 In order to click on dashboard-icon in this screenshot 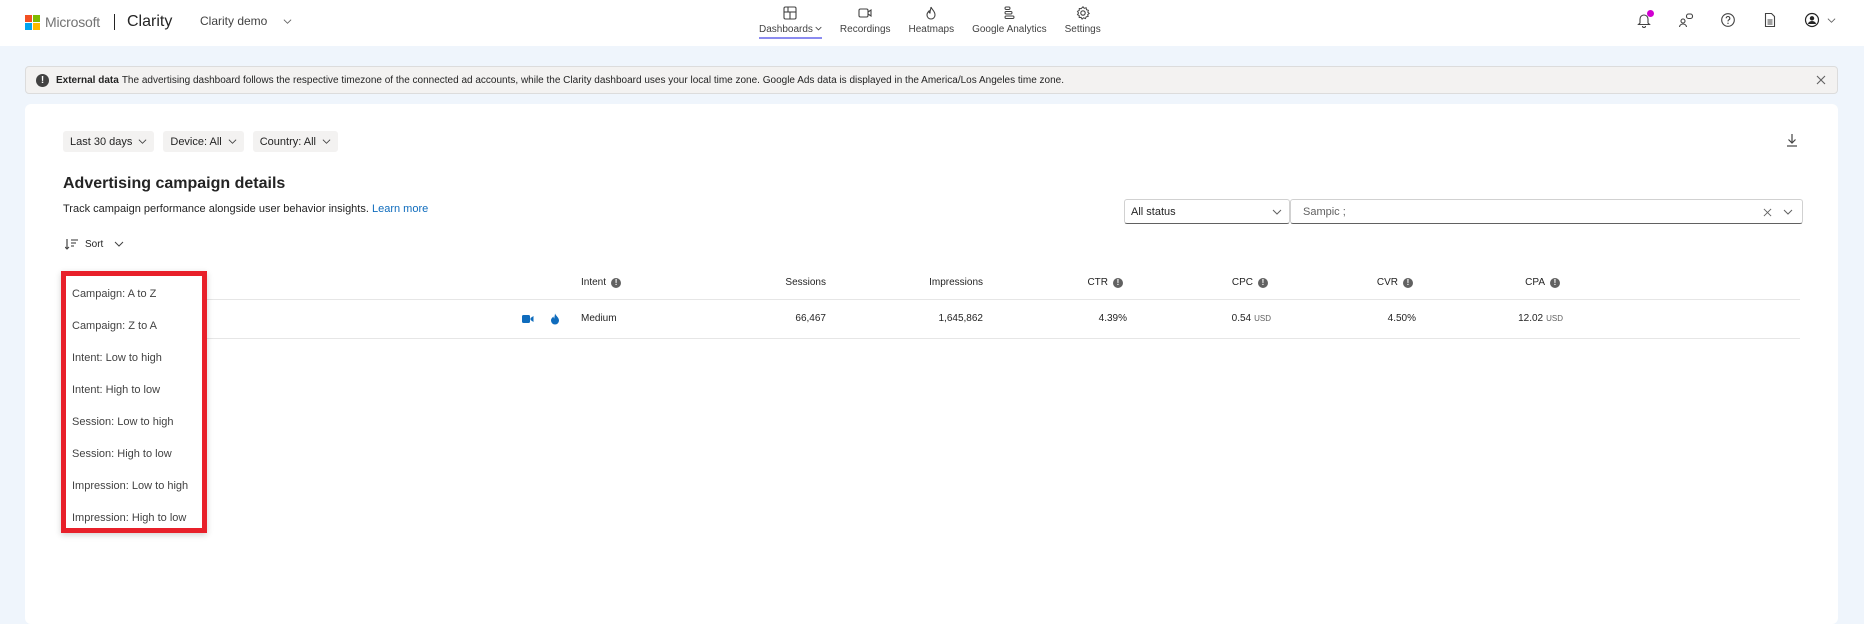, I will do `click(790, 13)`.